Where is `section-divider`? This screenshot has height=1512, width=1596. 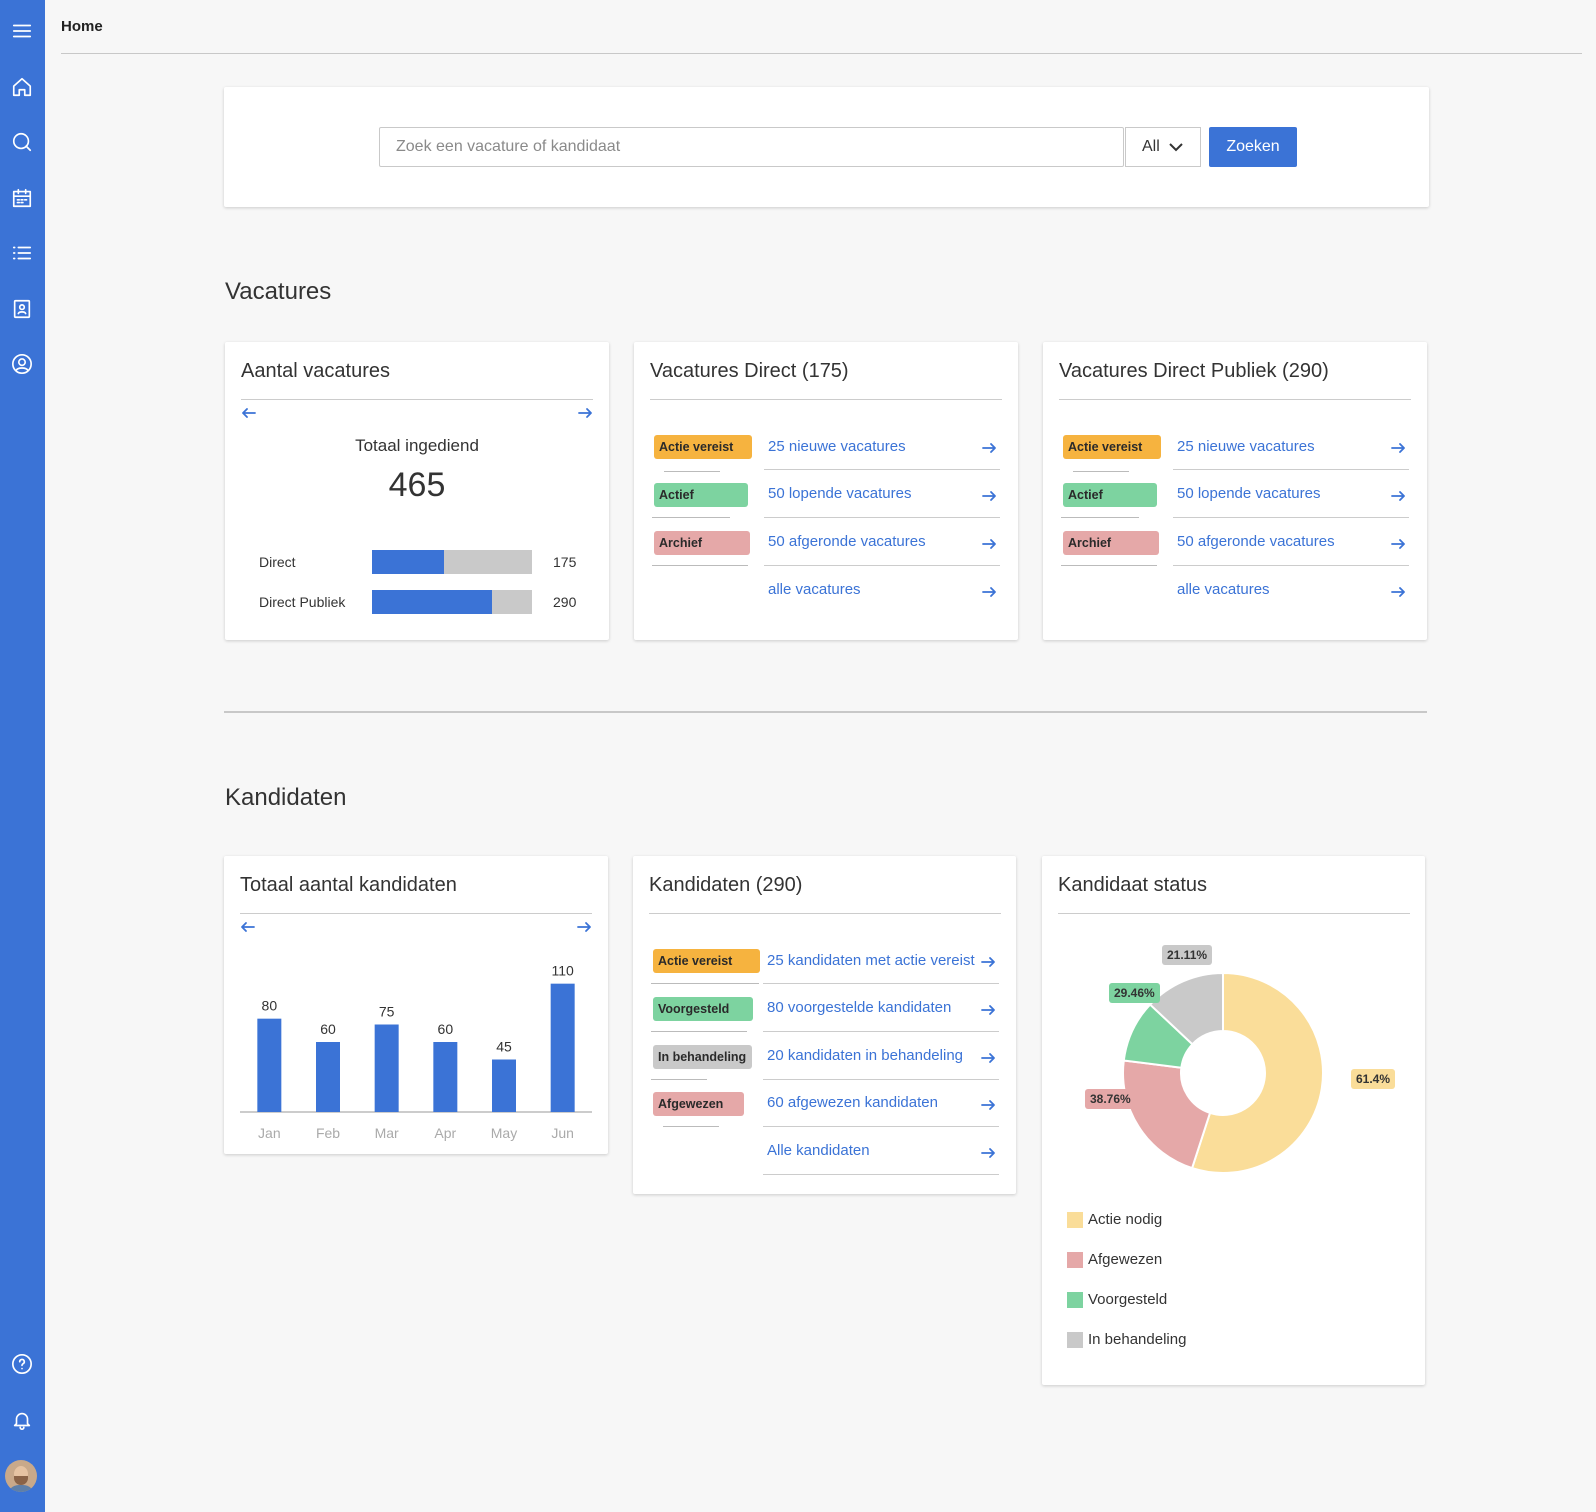 section-divider is located at coordinates (825, 712).